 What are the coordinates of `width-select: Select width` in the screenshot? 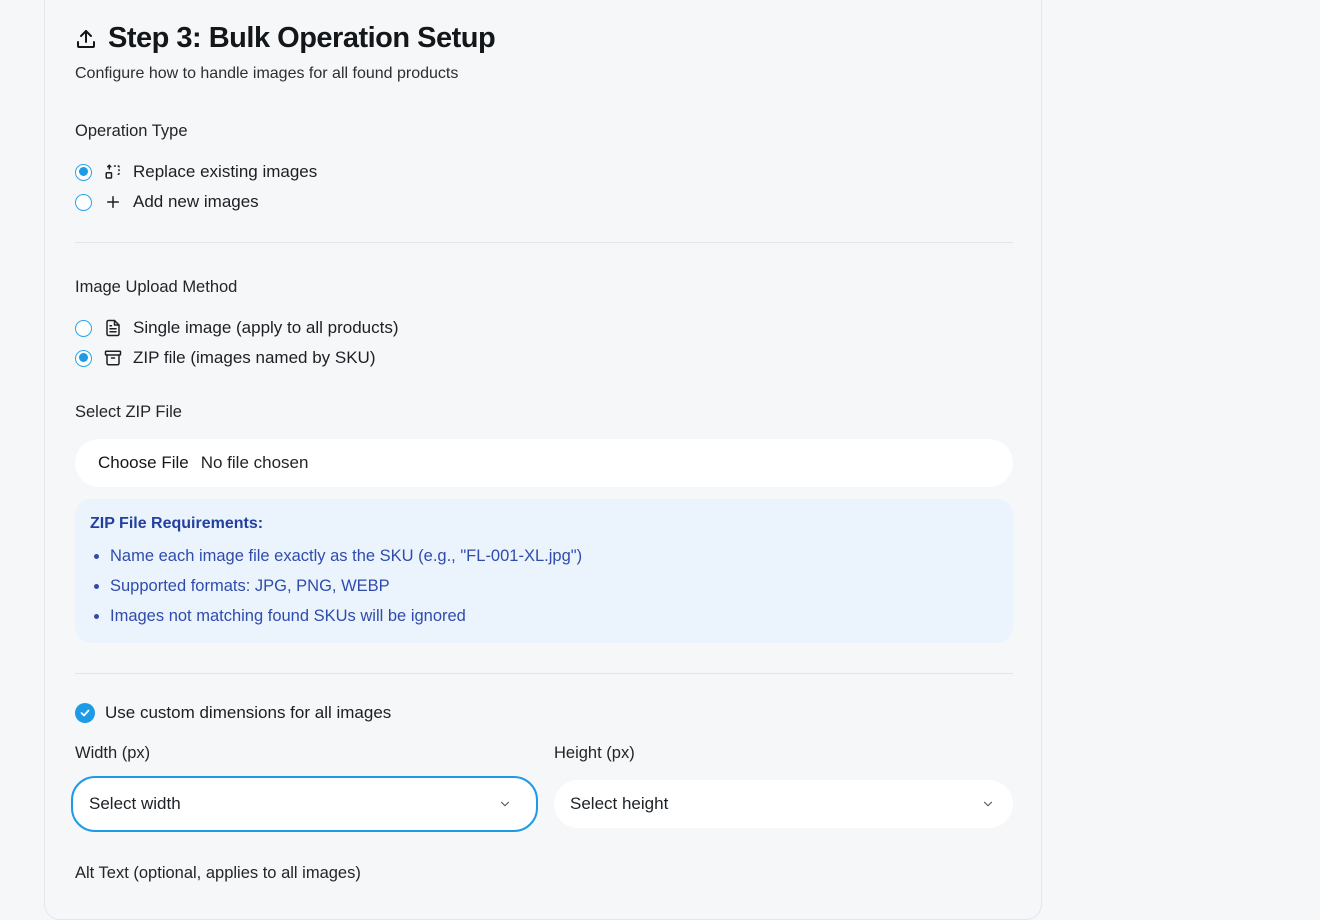 It's located at (304, 804).